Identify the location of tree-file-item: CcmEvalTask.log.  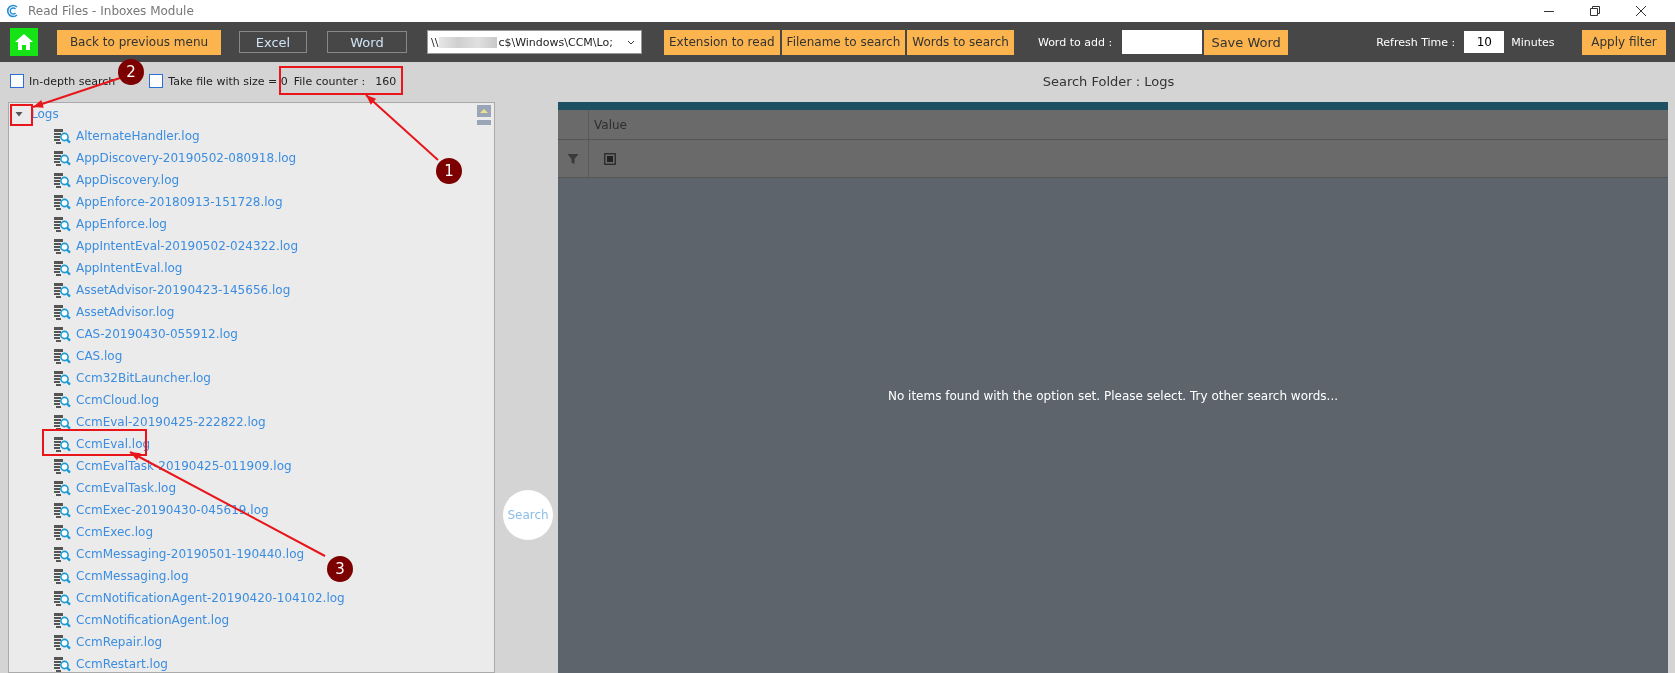
(126, 488).